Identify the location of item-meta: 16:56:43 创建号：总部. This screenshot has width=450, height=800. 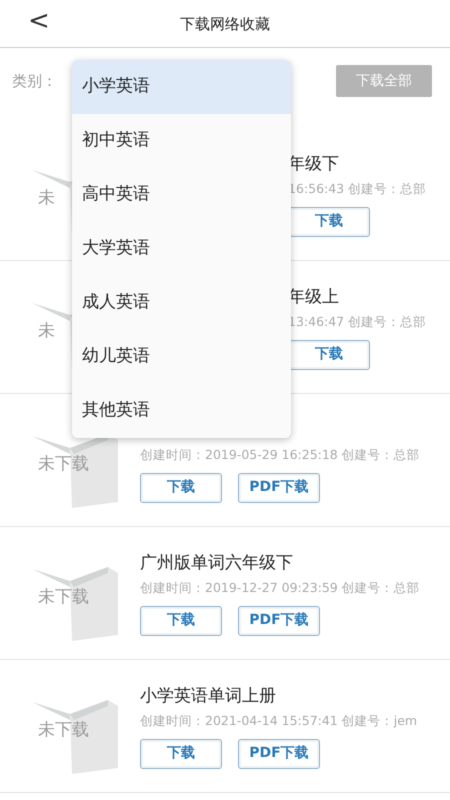
(357, 189).